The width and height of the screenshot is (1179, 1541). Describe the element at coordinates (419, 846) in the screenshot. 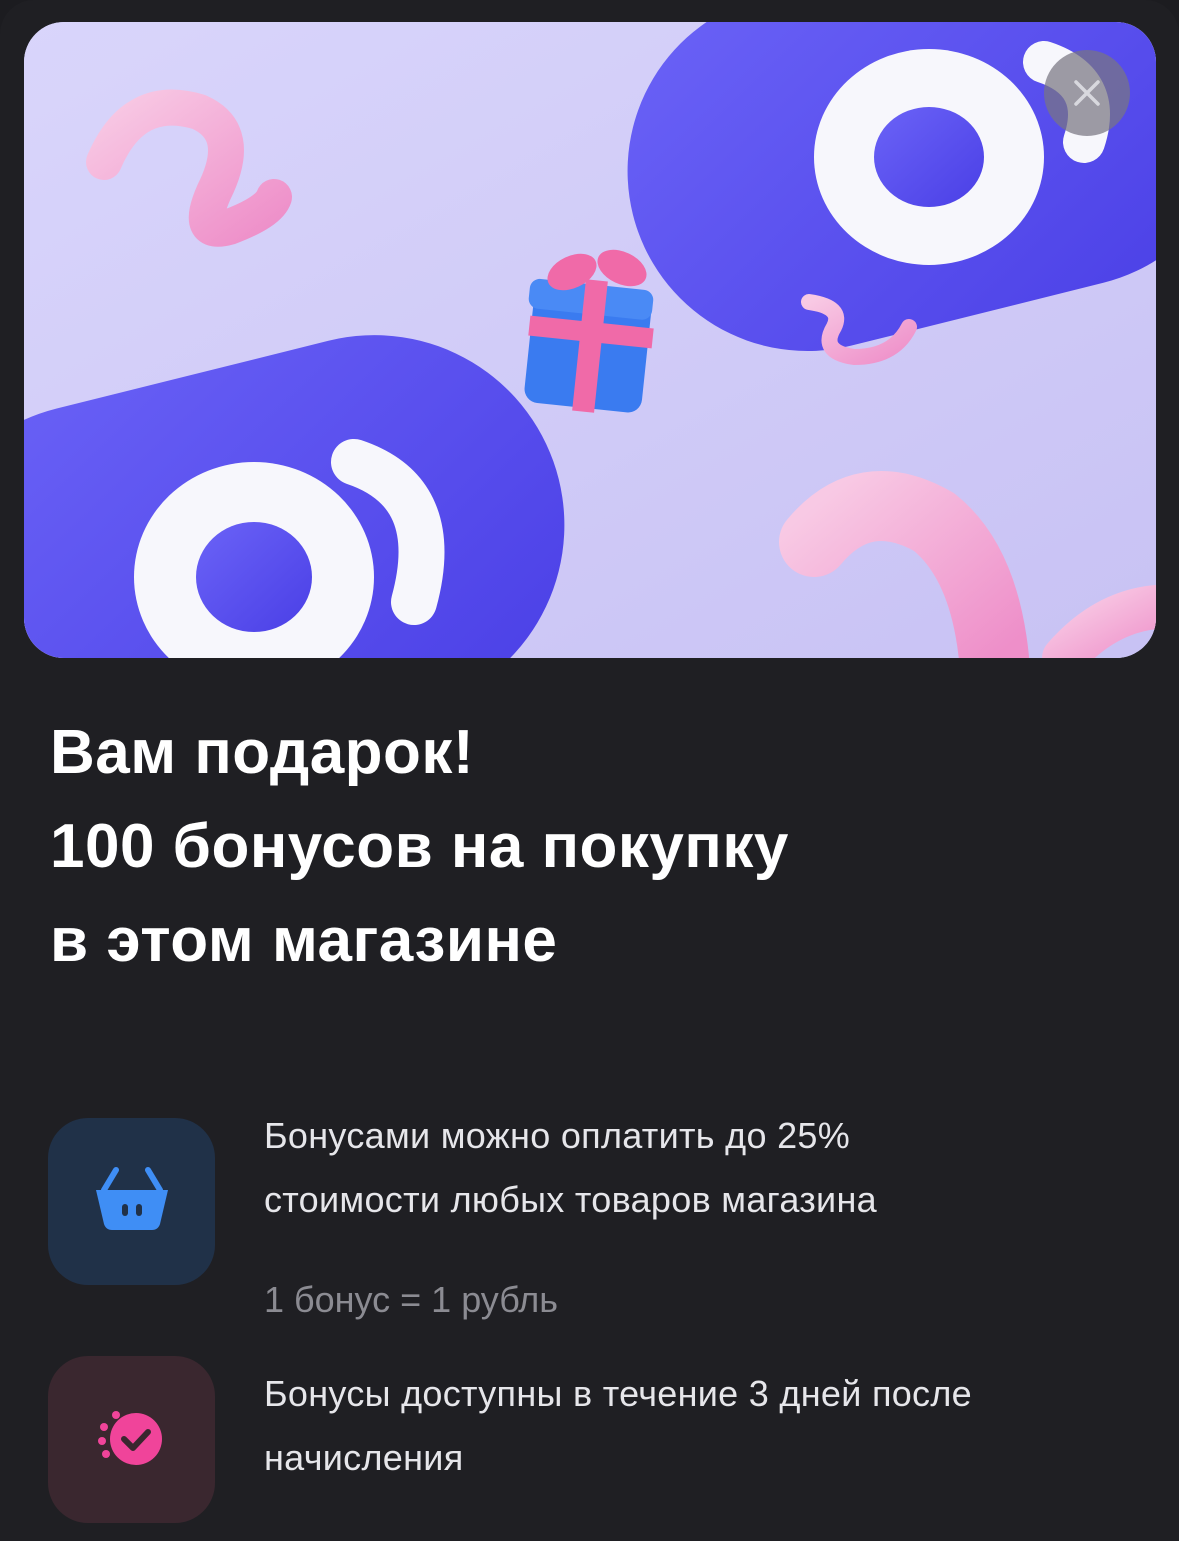

I see `gift-title-line-2: 100 бонусов на покупку` at that location.